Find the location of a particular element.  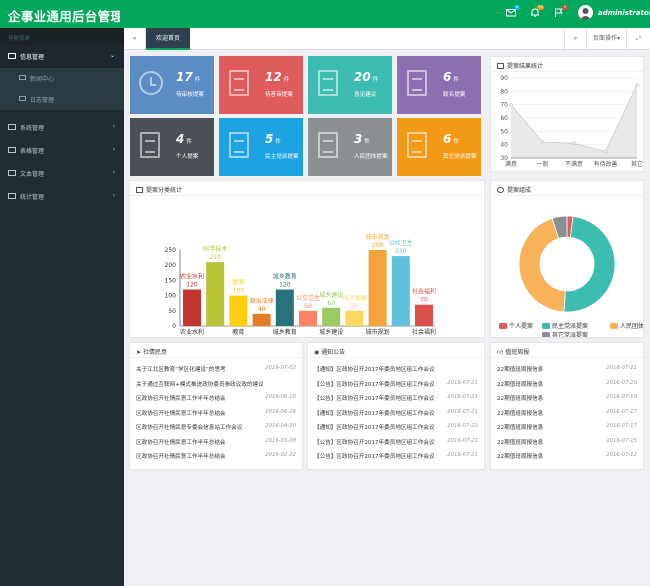

tile-label: 个人提案 is located at coordinates (187, 157).